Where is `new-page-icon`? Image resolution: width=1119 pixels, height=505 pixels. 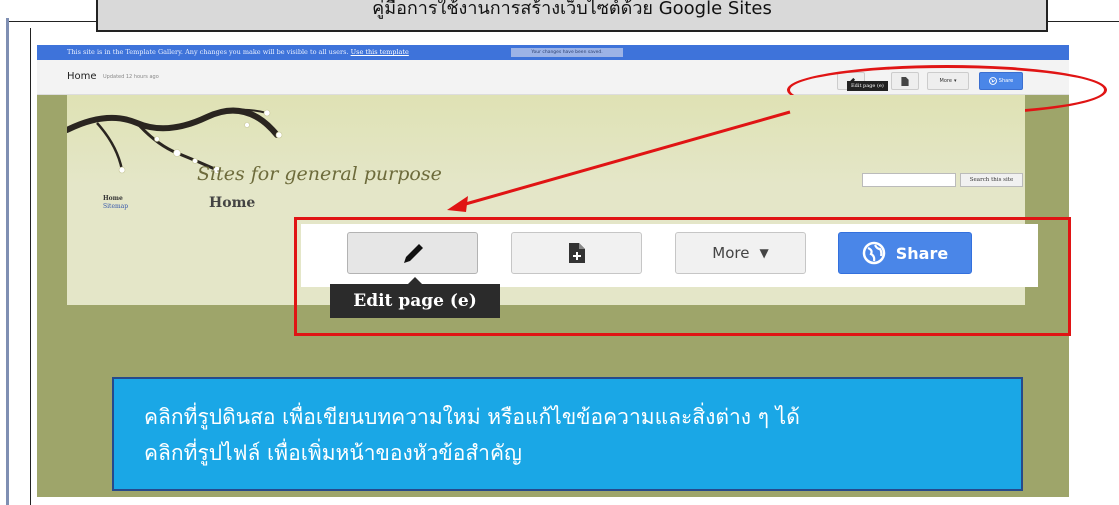 new-page-icon is located at coordinates (576, 253).